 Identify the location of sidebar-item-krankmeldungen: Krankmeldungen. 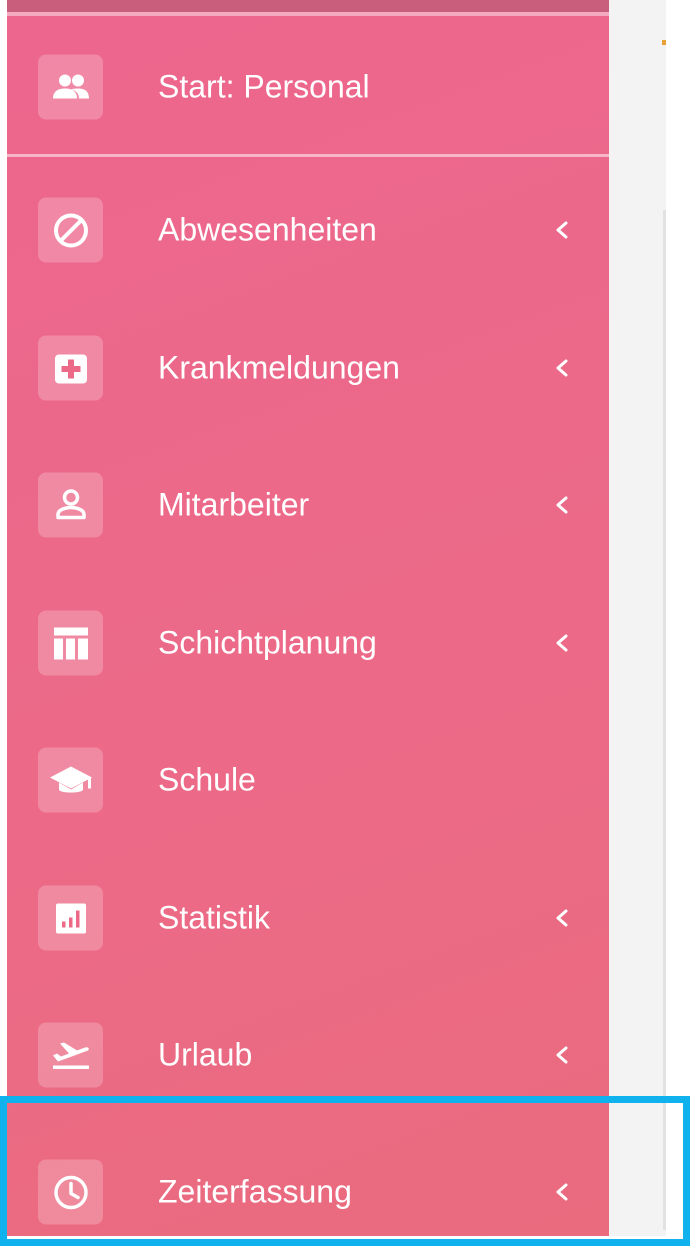
(308, 368).